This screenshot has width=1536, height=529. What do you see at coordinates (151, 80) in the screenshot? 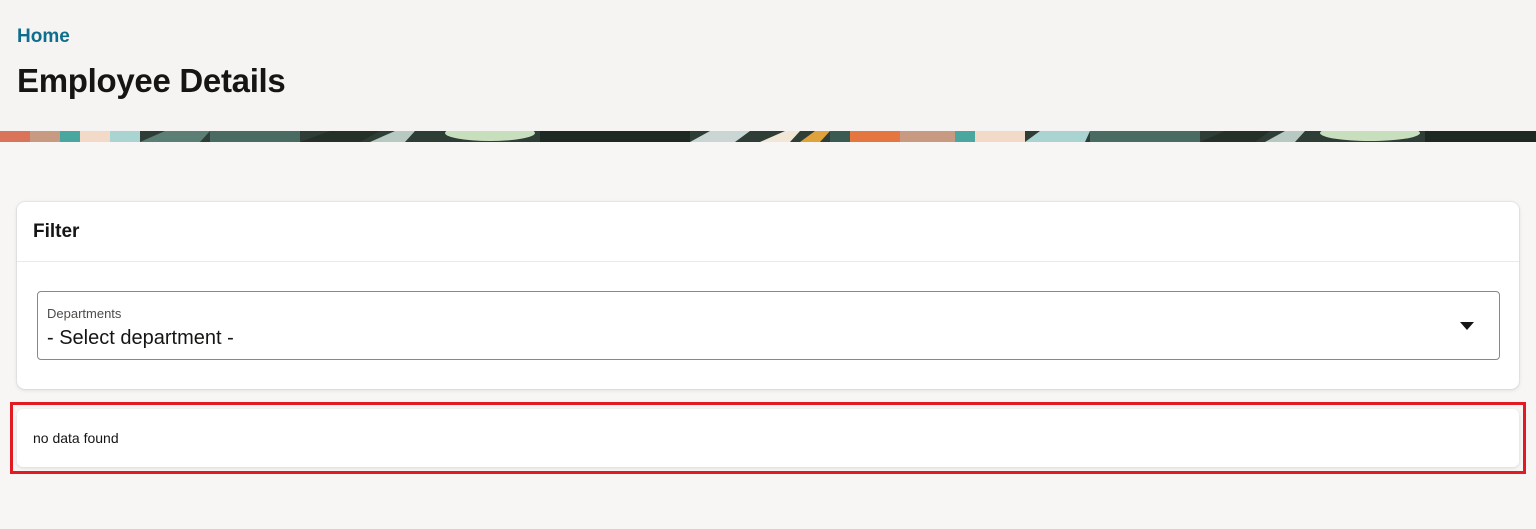
I see `page-title: Employee Details` at bounding box center [151, 80].